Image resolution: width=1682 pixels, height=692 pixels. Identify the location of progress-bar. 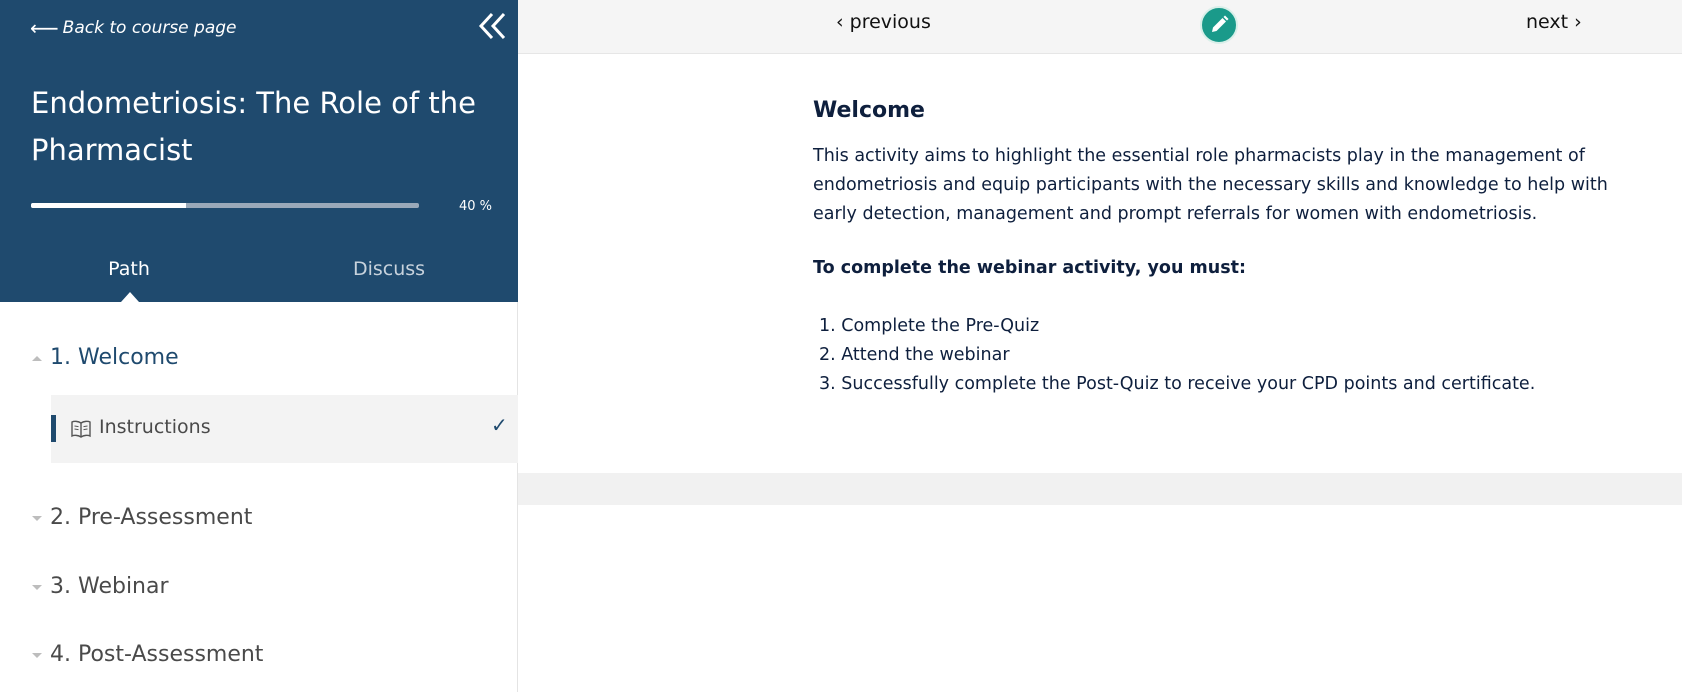
(225, 205).